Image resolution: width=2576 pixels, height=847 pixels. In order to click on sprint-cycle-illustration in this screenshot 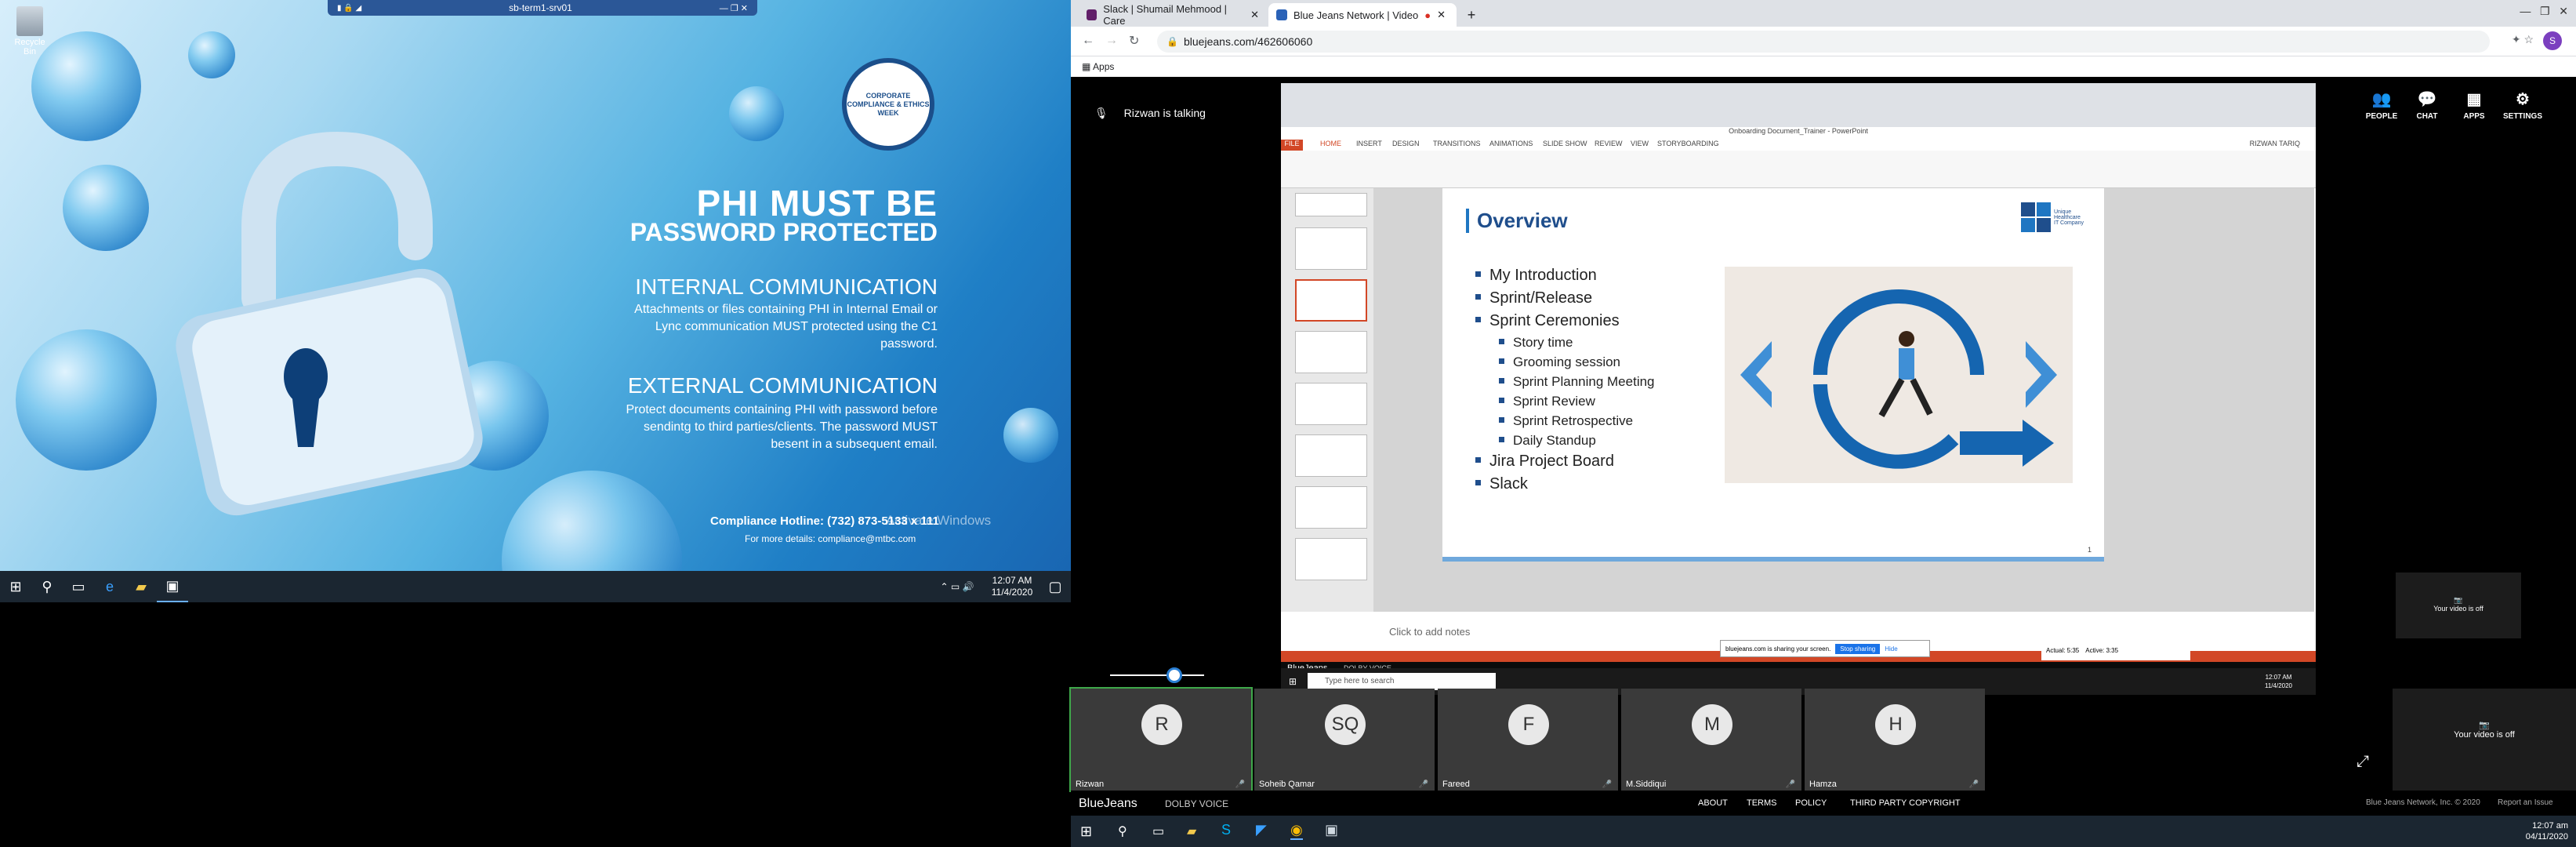, I will do `click(1899, 375)`.